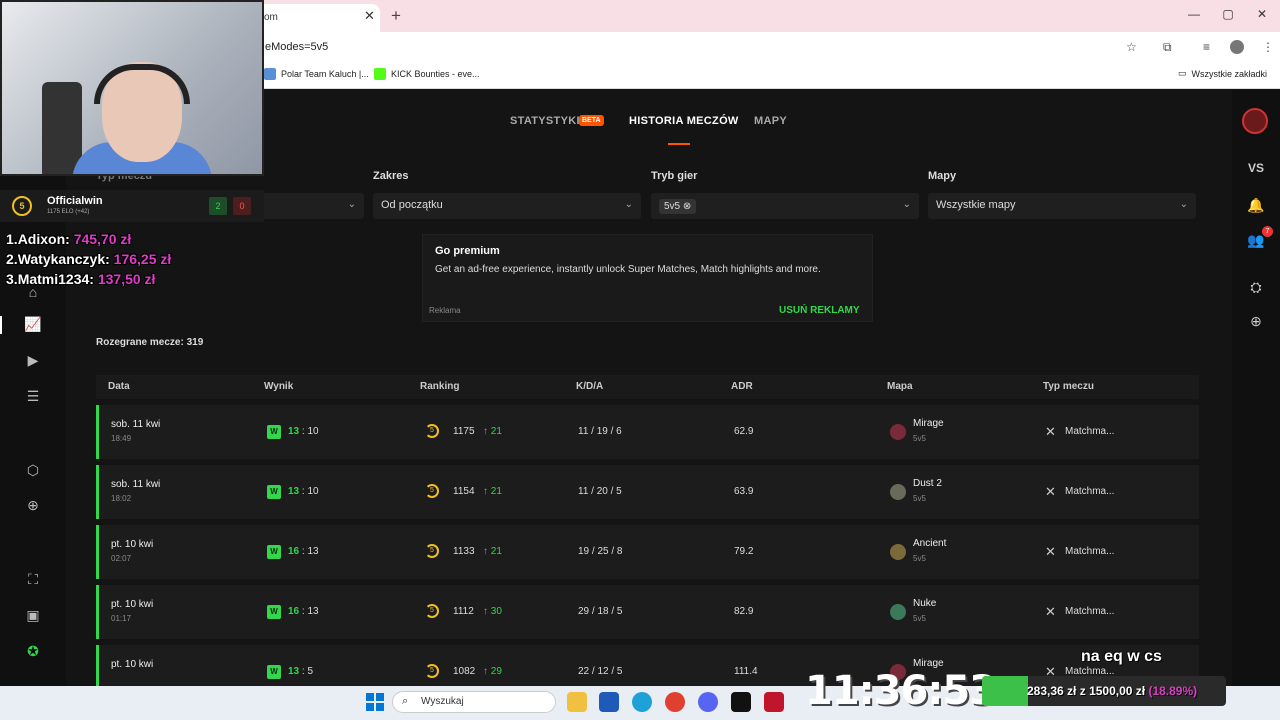  Describe the element at coordinates (1256, 321) in the screenshot. I see `add-friend-icon: ⊕` at that location.